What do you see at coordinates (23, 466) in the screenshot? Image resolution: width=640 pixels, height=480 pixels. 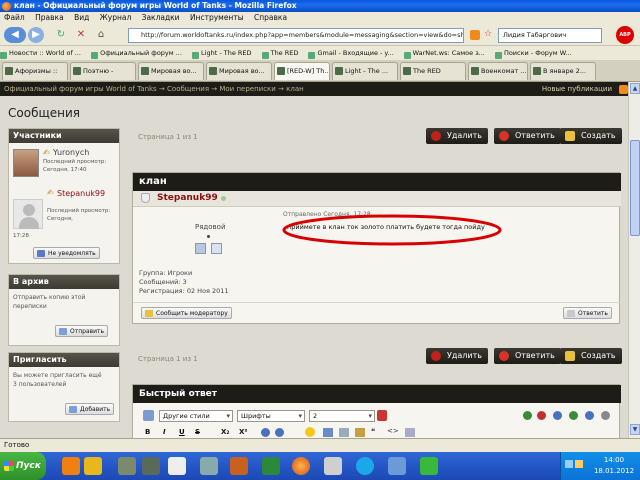 I see `start-button: Пуск` at bounding box center [23, 466].